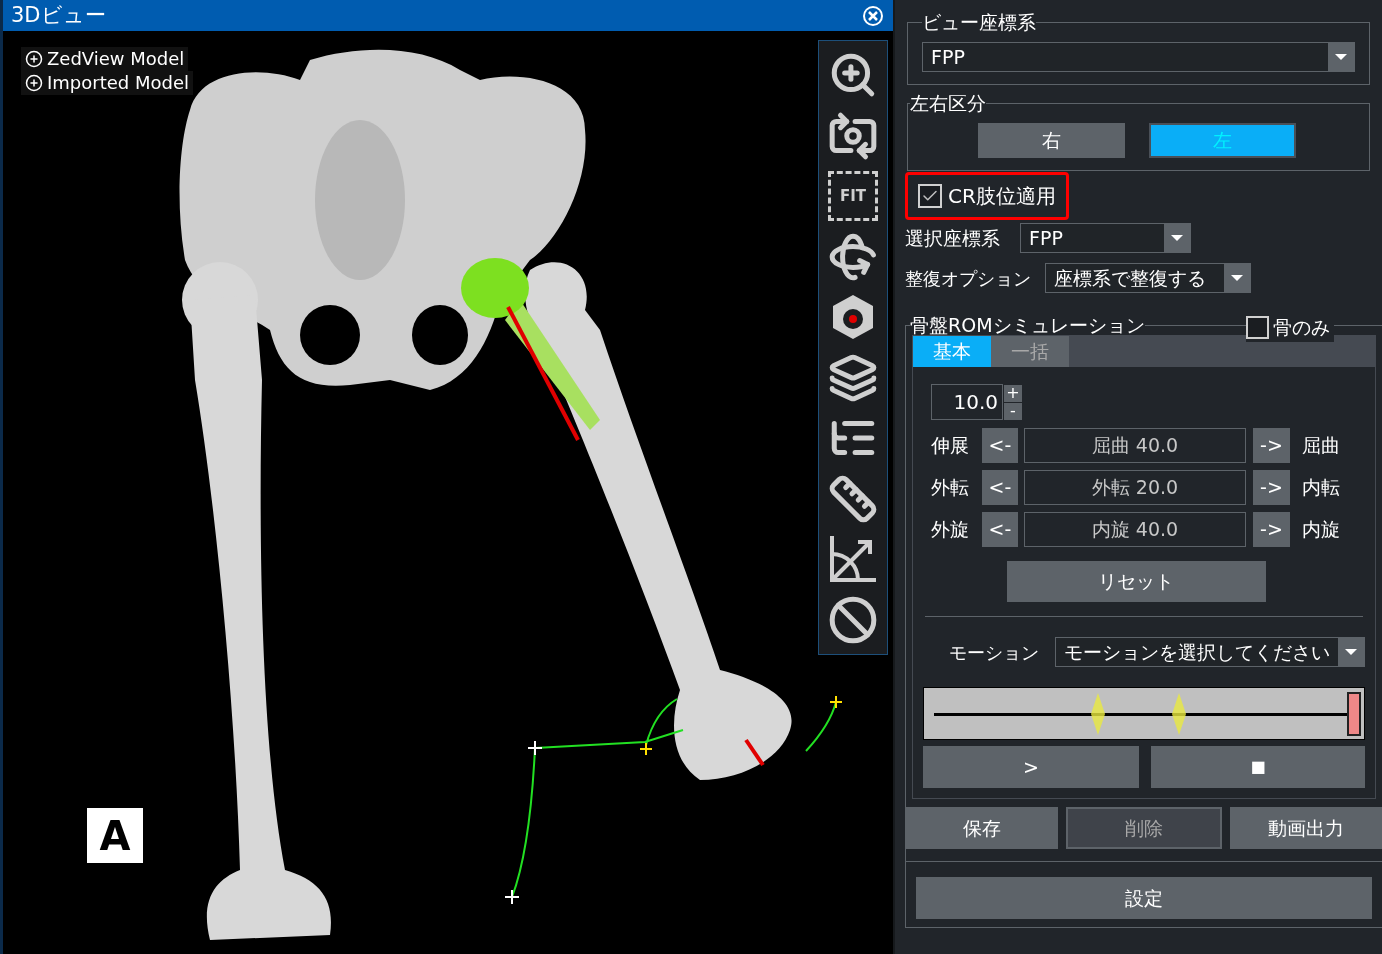 The image size is (1382, 954). I want to click on increment-button: +, so click(1013, 393).